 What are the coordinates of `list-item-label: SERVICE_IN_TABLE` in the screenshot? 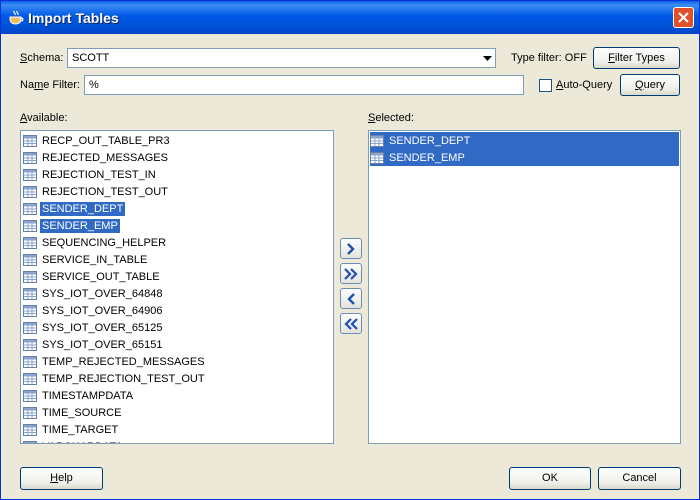 It's located at (95, 259).